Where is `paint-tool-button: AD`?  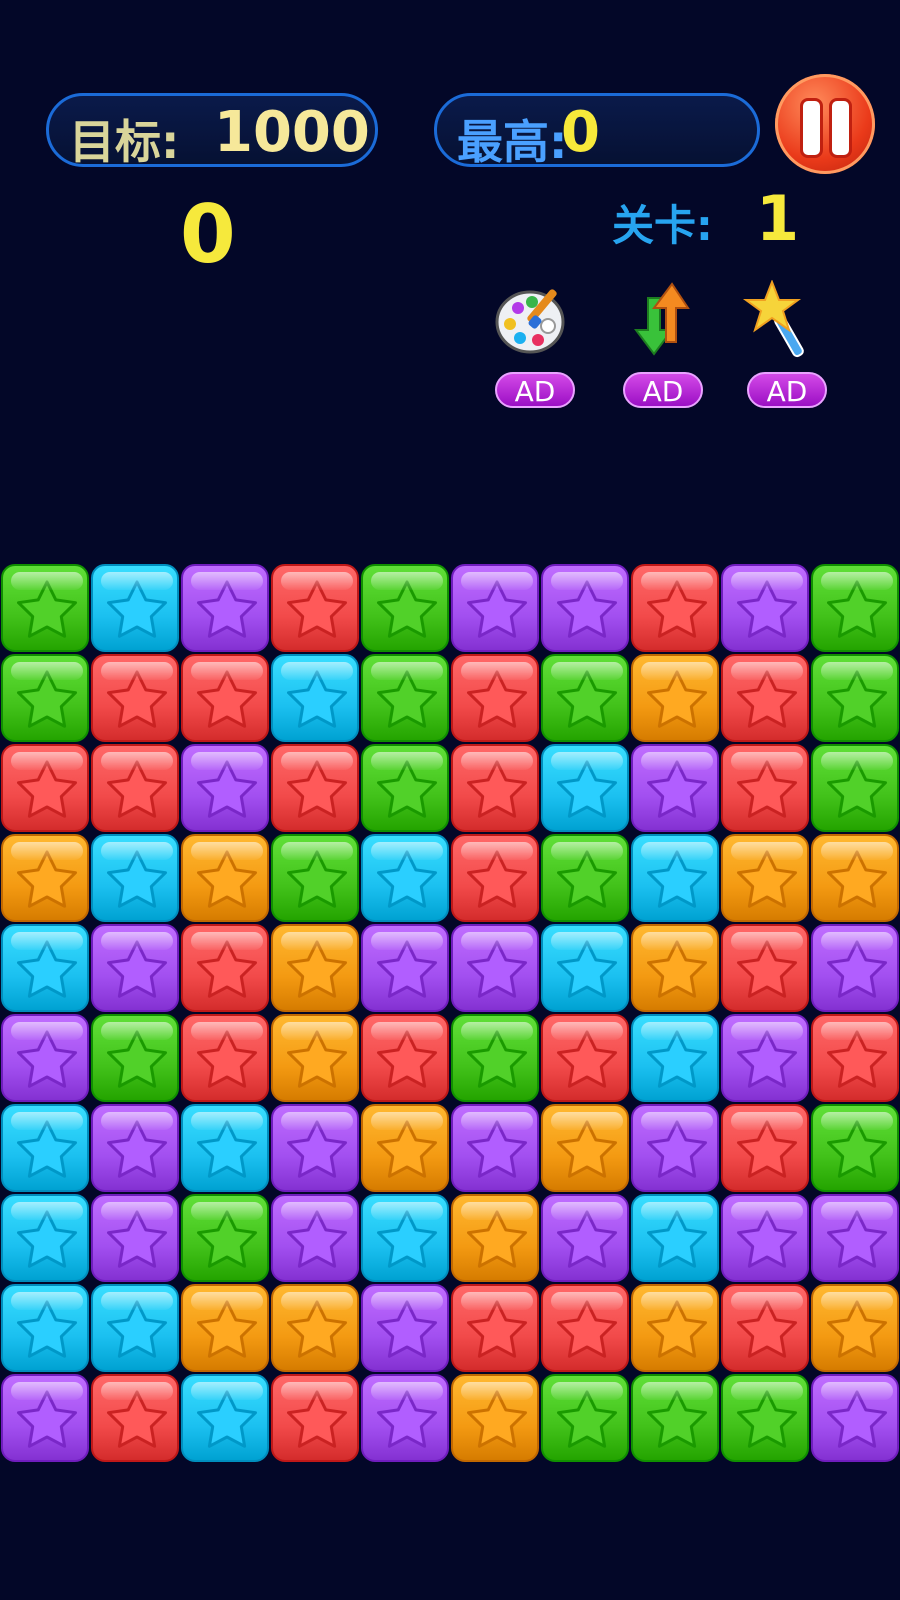
paint-tool-button: AD is located at coordinates (535, 344).